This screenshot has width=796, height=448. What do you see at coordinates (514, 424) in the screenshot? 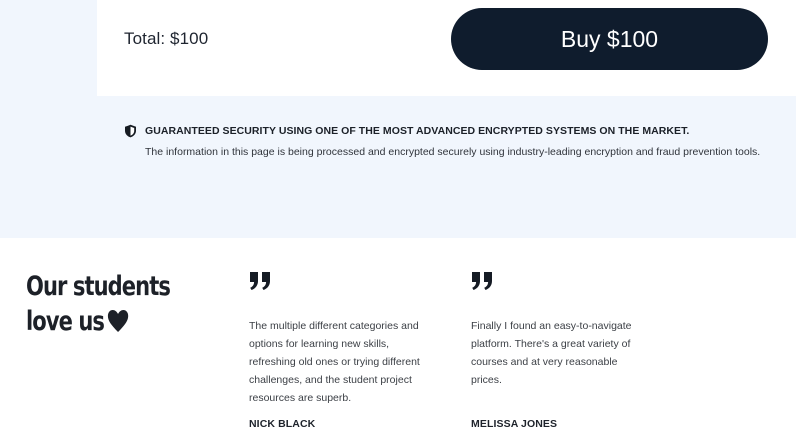
I see `testimonial-author: MELISSA JONES` at bounding box center [514, 424].